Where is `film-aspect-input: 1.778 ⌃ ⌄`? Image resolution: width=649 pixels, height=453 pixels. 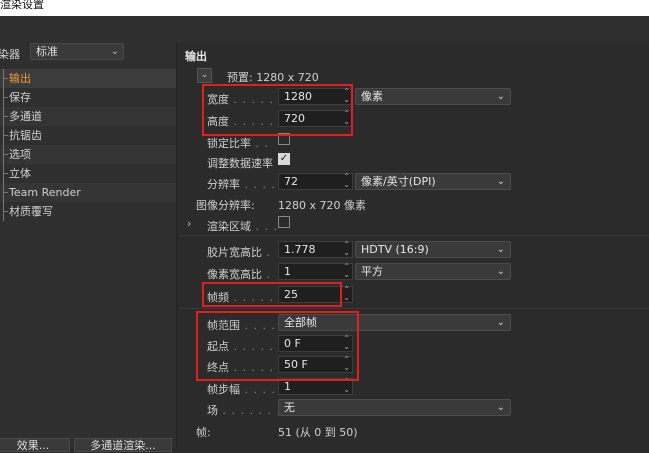
film-aspect-input: 1.778 ⌃ ⌄ is located at coordinates (315, 249).